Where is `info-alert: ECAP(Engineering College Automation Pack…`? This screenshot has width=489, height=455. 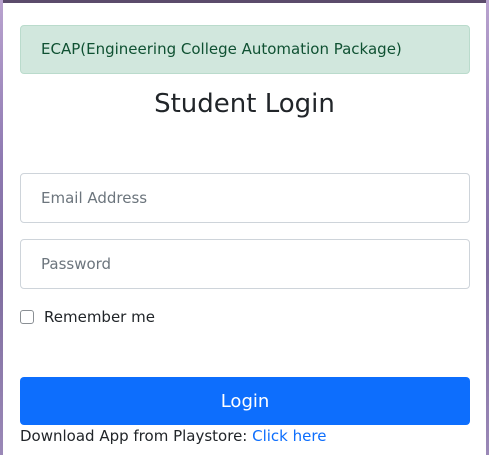 info-alert: ECAP(Engineering College Automation Pack… is located at coordinates (245, 49).